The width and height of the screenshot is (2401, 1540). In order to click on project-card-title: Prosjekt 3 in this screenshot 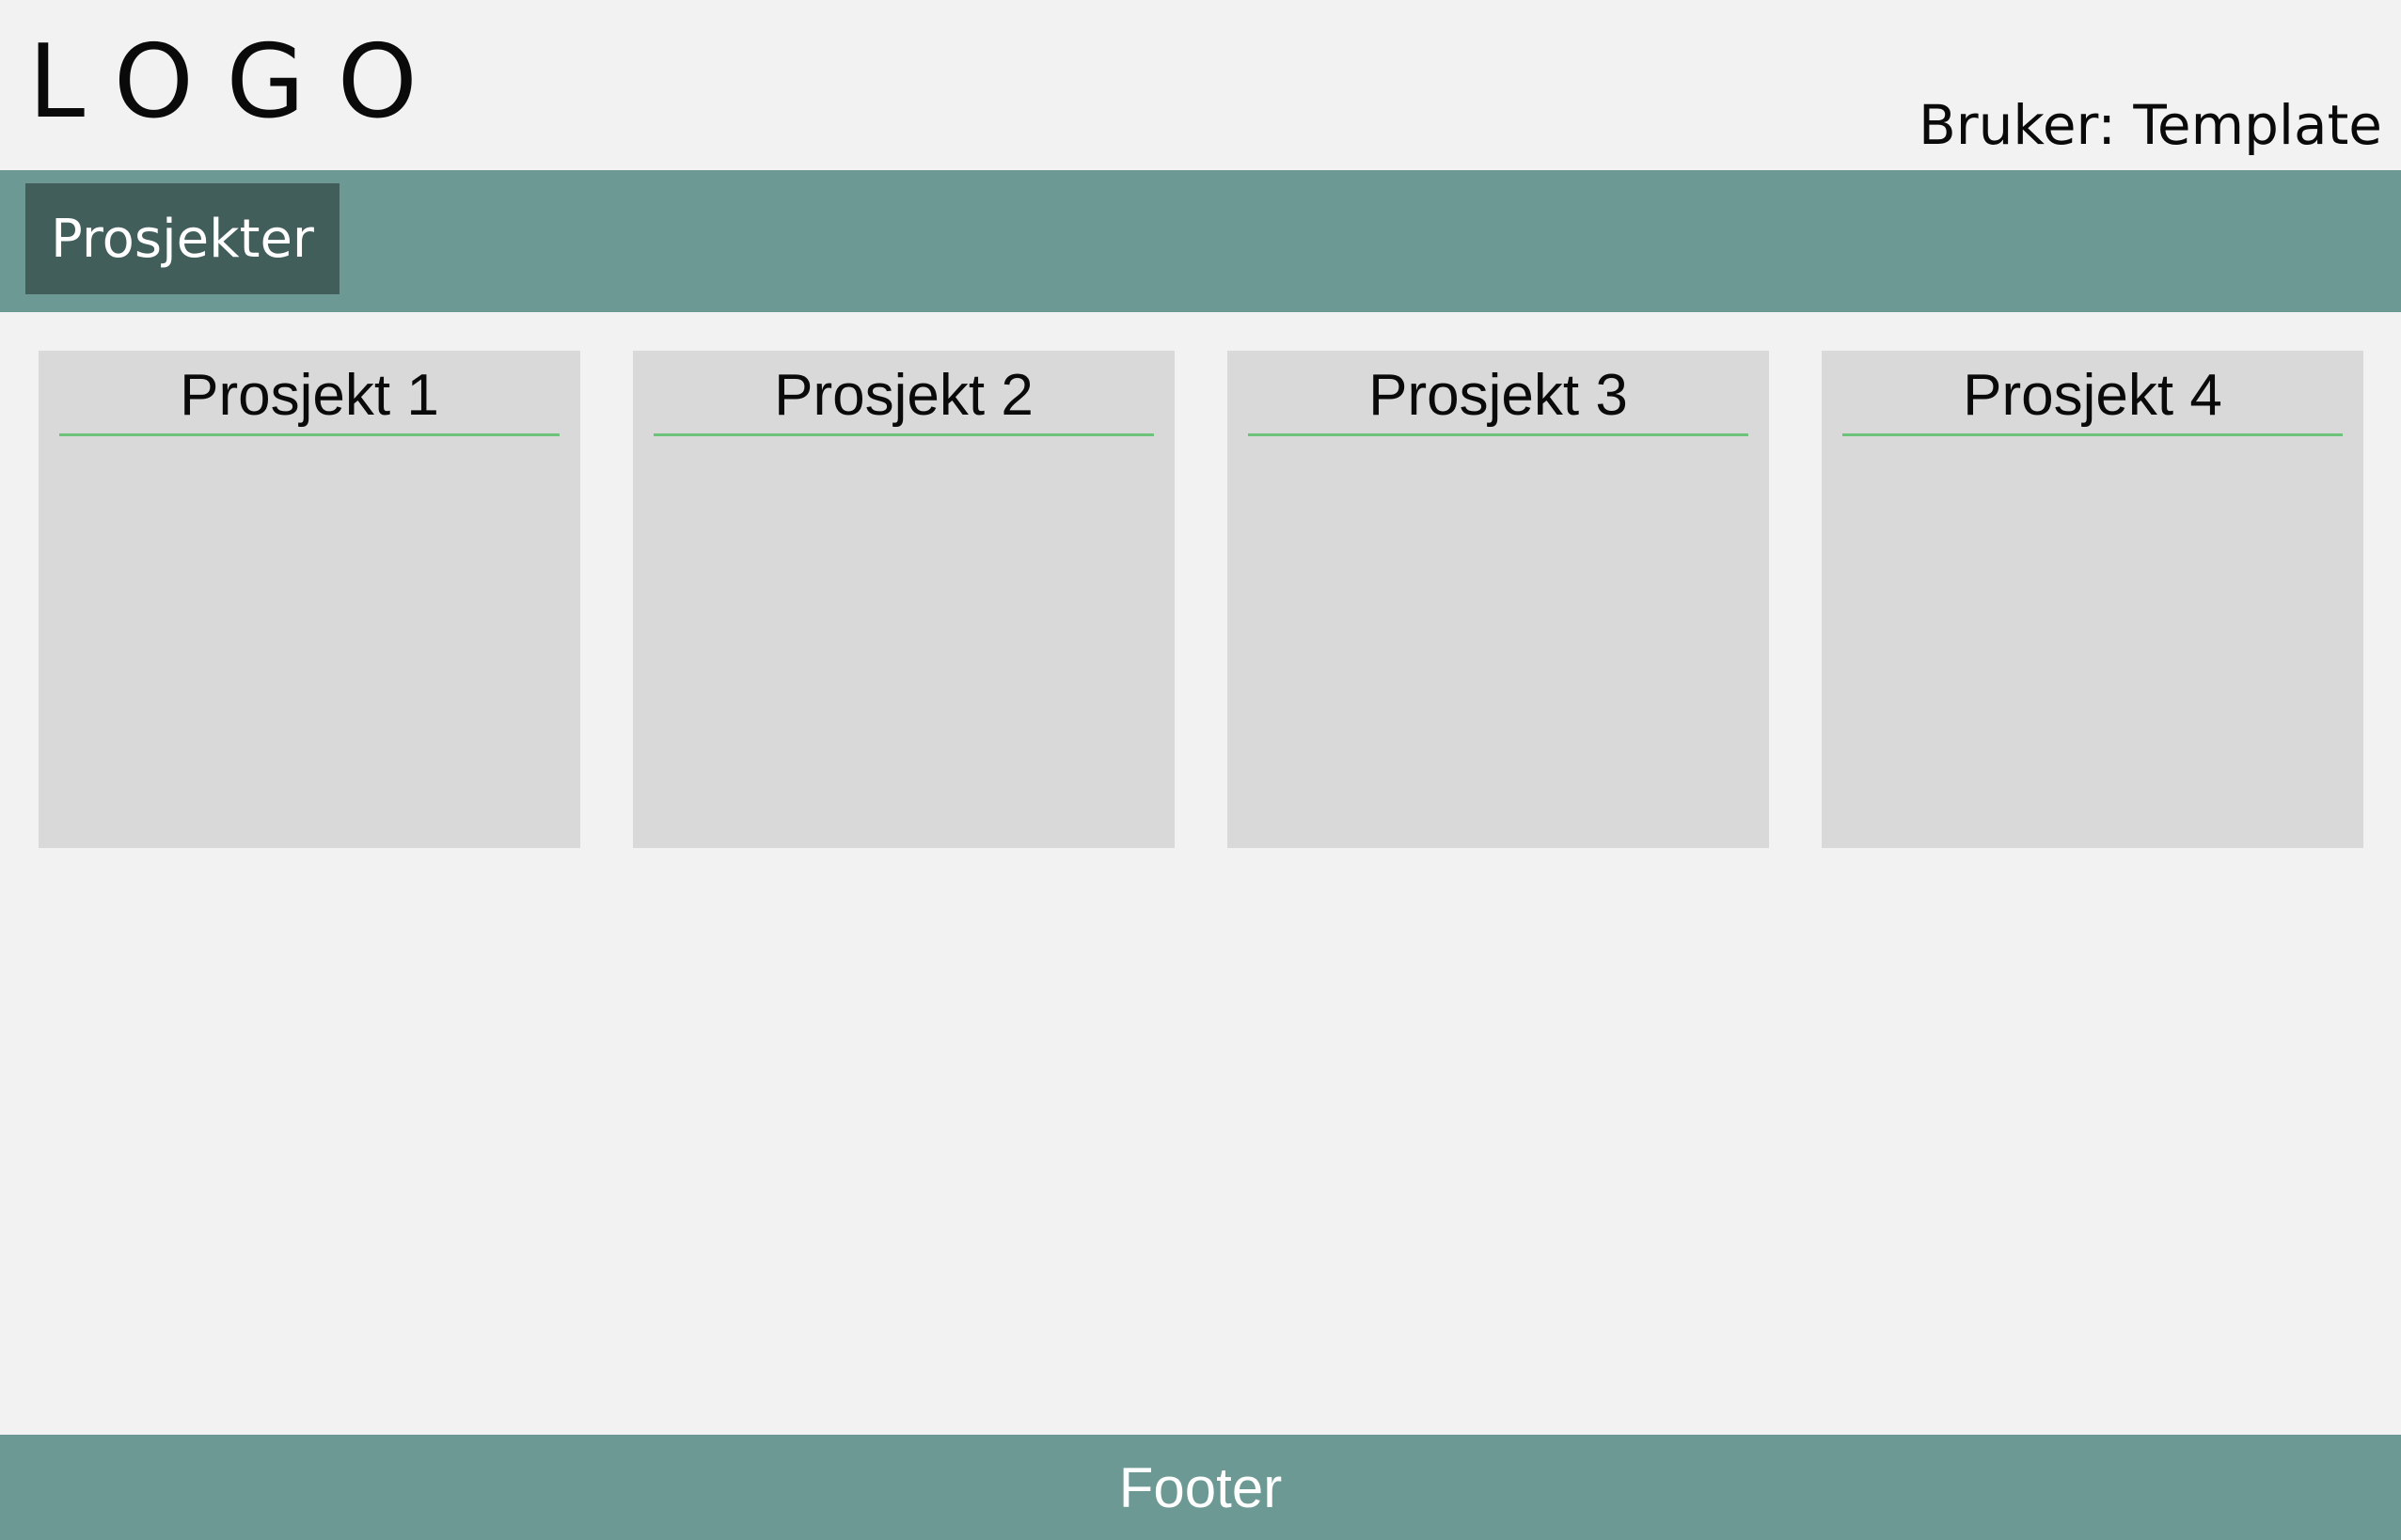, I will do `click(1498, 395)`.